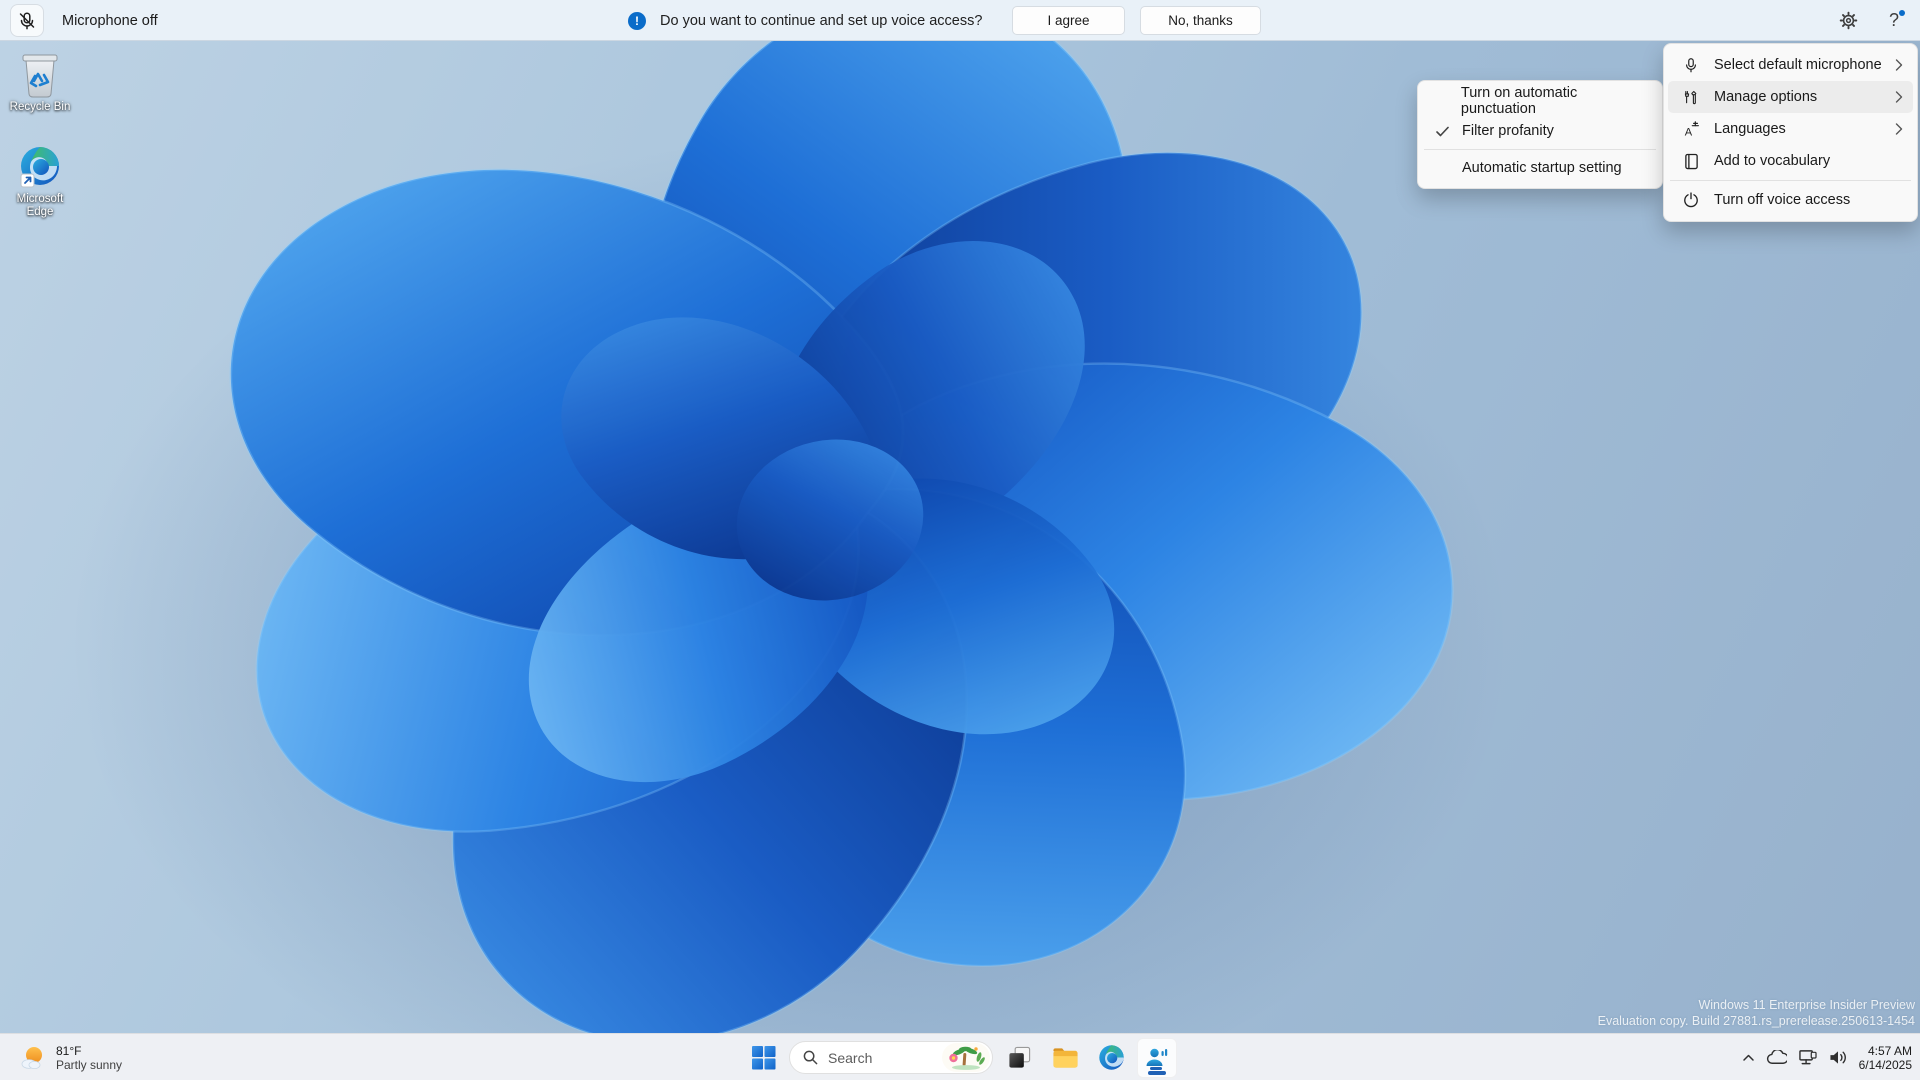 This screenshot has width=1920, height=1080. Describe the element at coordinates (850, 1057) in the screenshot. I see `search-label: Search` at that location.